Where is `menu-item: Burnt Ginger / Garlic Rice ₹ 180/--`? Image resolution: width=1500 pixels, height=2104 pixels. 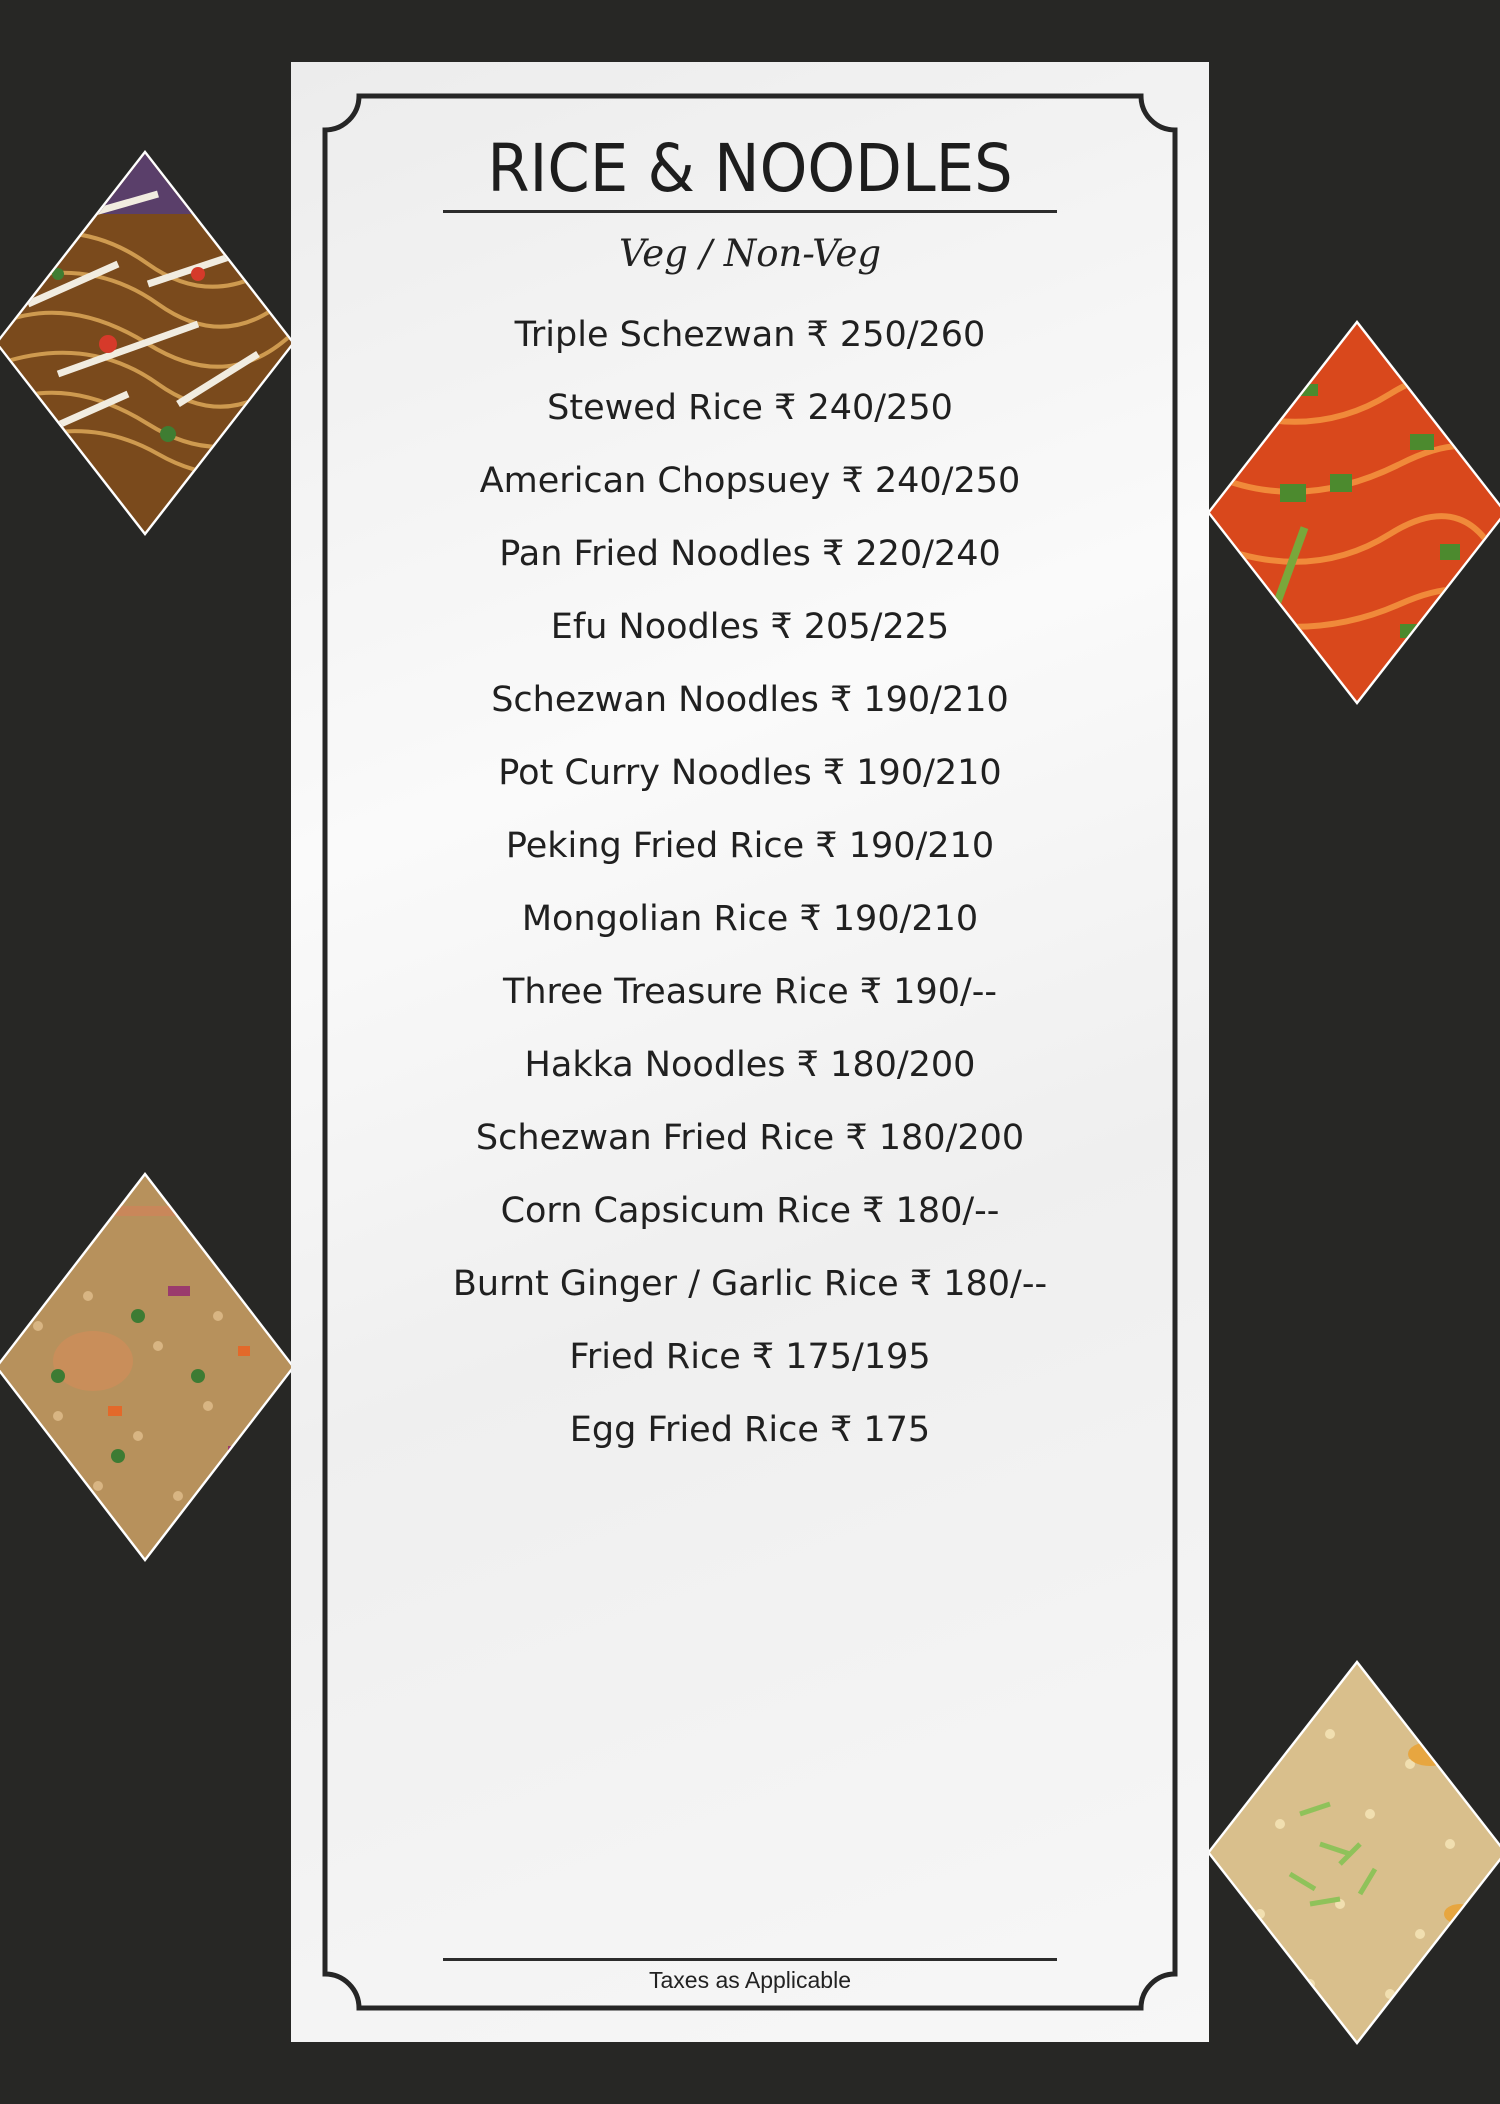
menu-item: Burnt Ginger / Garlic Rice ₹ 180/-- is located at coordinates (750, 1284).